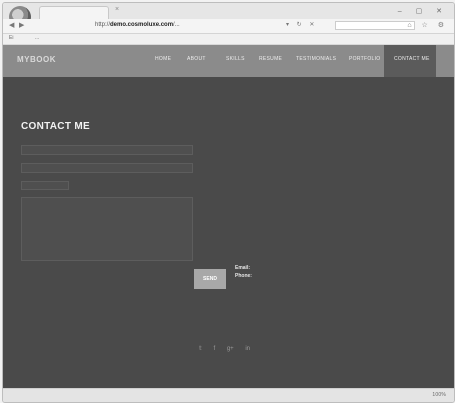 Image resolution: width=455 pixels, height=403 pixels. What do you see at coordinates (210, 279) in the screenshot?
I see `send-button: SEND` at bounding box center [210, 279].